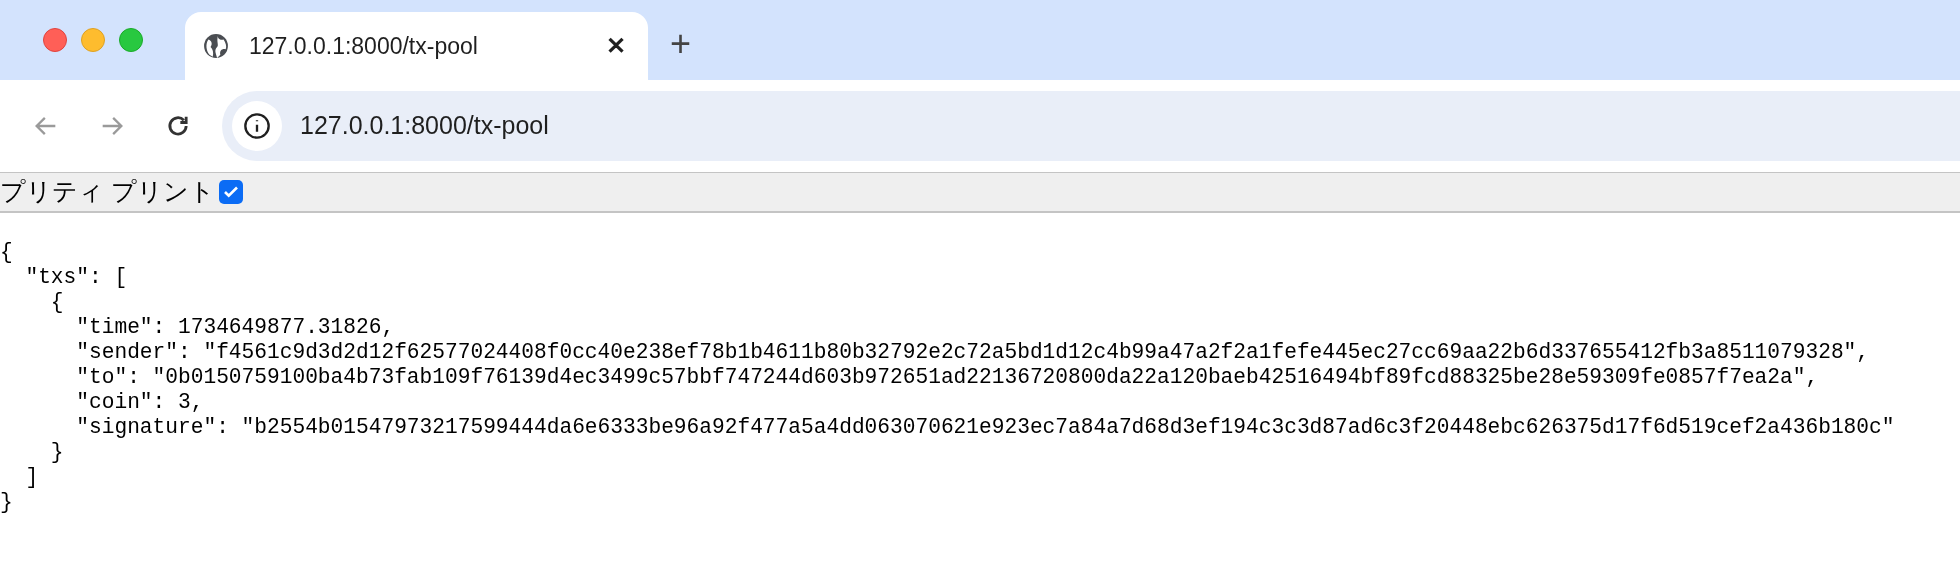 The width and height of the screenshot is (1960, 582). What do you see at coordinates (131, 40) in the screenshot?
I see `maximize-window-icon` at bounding box center [131, 40].